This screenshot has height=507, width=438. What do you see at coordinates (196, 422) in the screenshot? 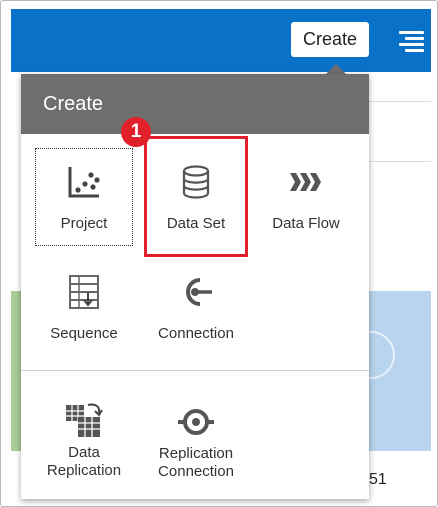
I see `replication-connection-icon` at bounding box center [196, 422].